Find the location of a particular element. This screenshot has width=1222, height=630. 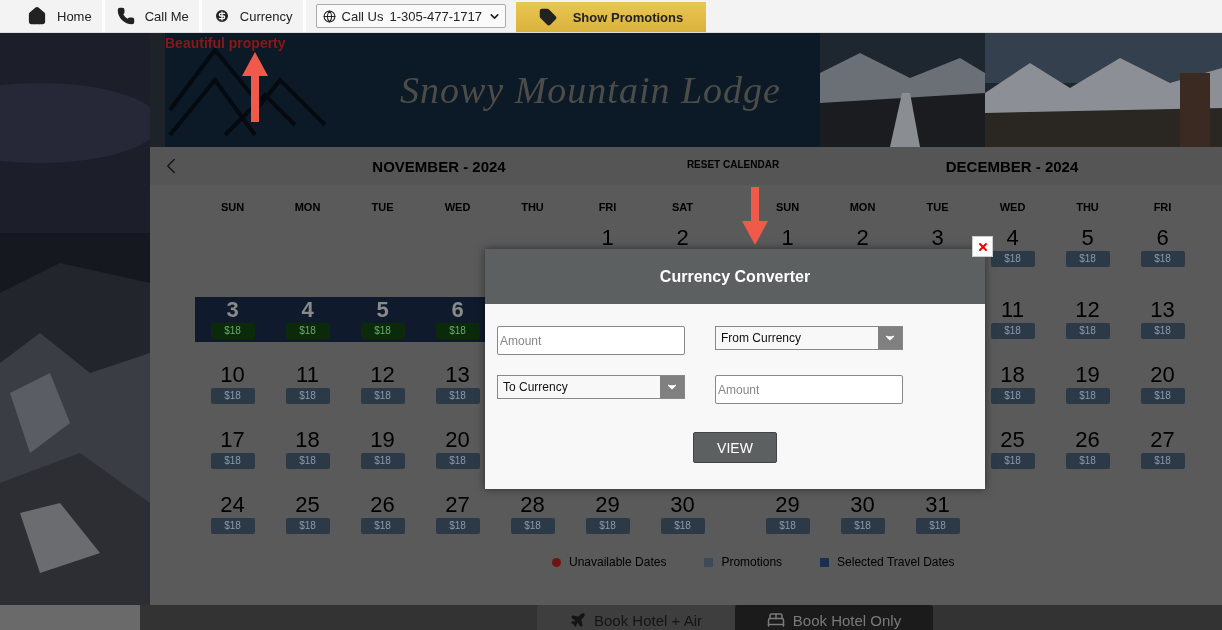

weekday-label: SUN is located at coordinates (232, 207).